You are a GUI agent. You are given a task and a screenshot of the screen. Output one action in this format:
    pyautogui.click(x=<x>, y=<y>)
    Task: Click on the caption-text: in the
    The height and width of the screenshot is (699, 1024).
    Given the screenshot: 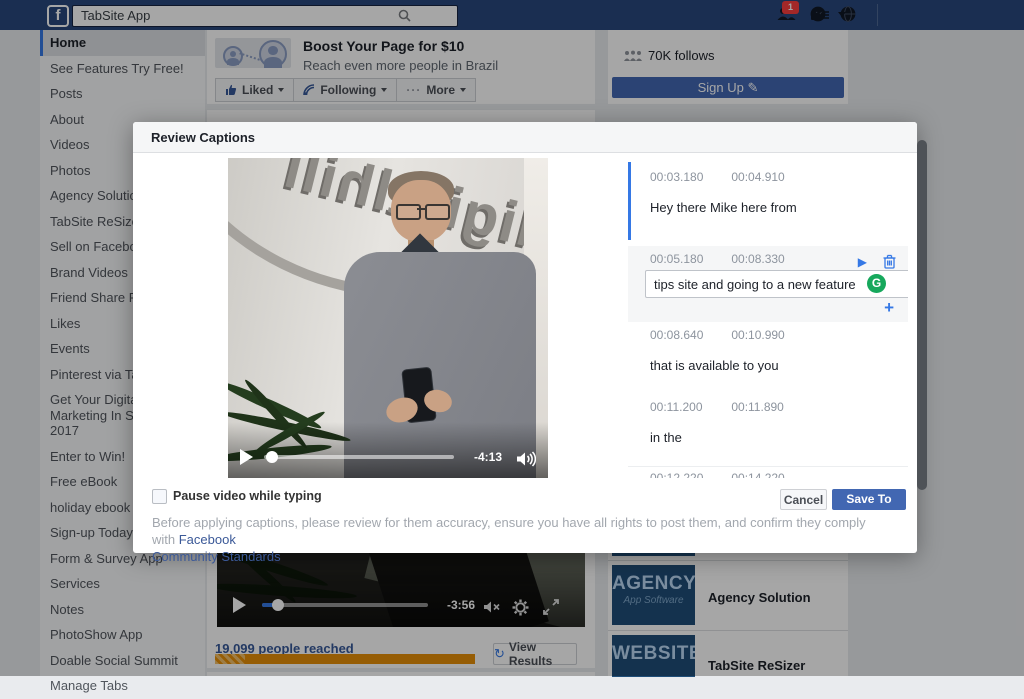 What is the action you would take?
    pyautogui.click(x=666, y=437)
    